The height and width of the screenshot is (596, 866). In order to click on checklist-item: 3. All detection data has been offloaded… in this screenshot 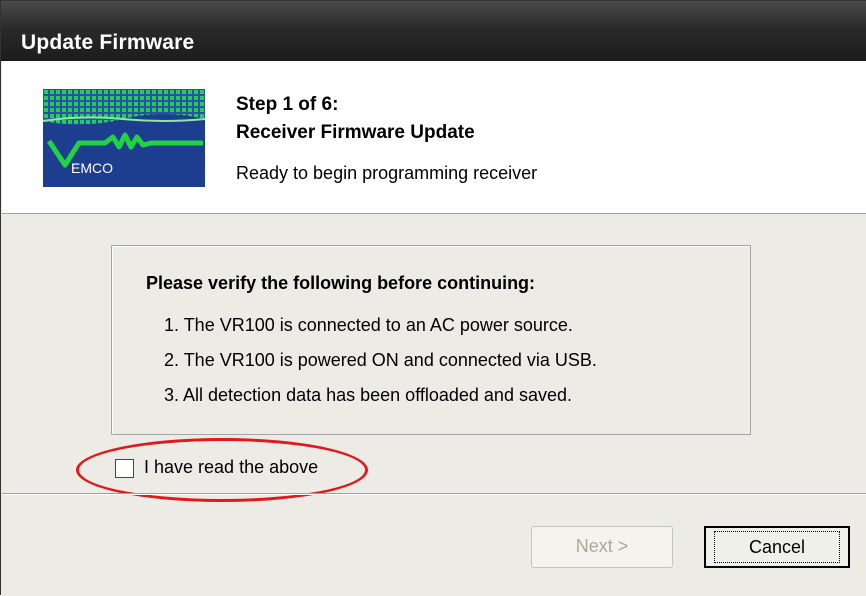, I will do `click(368, 395)`.